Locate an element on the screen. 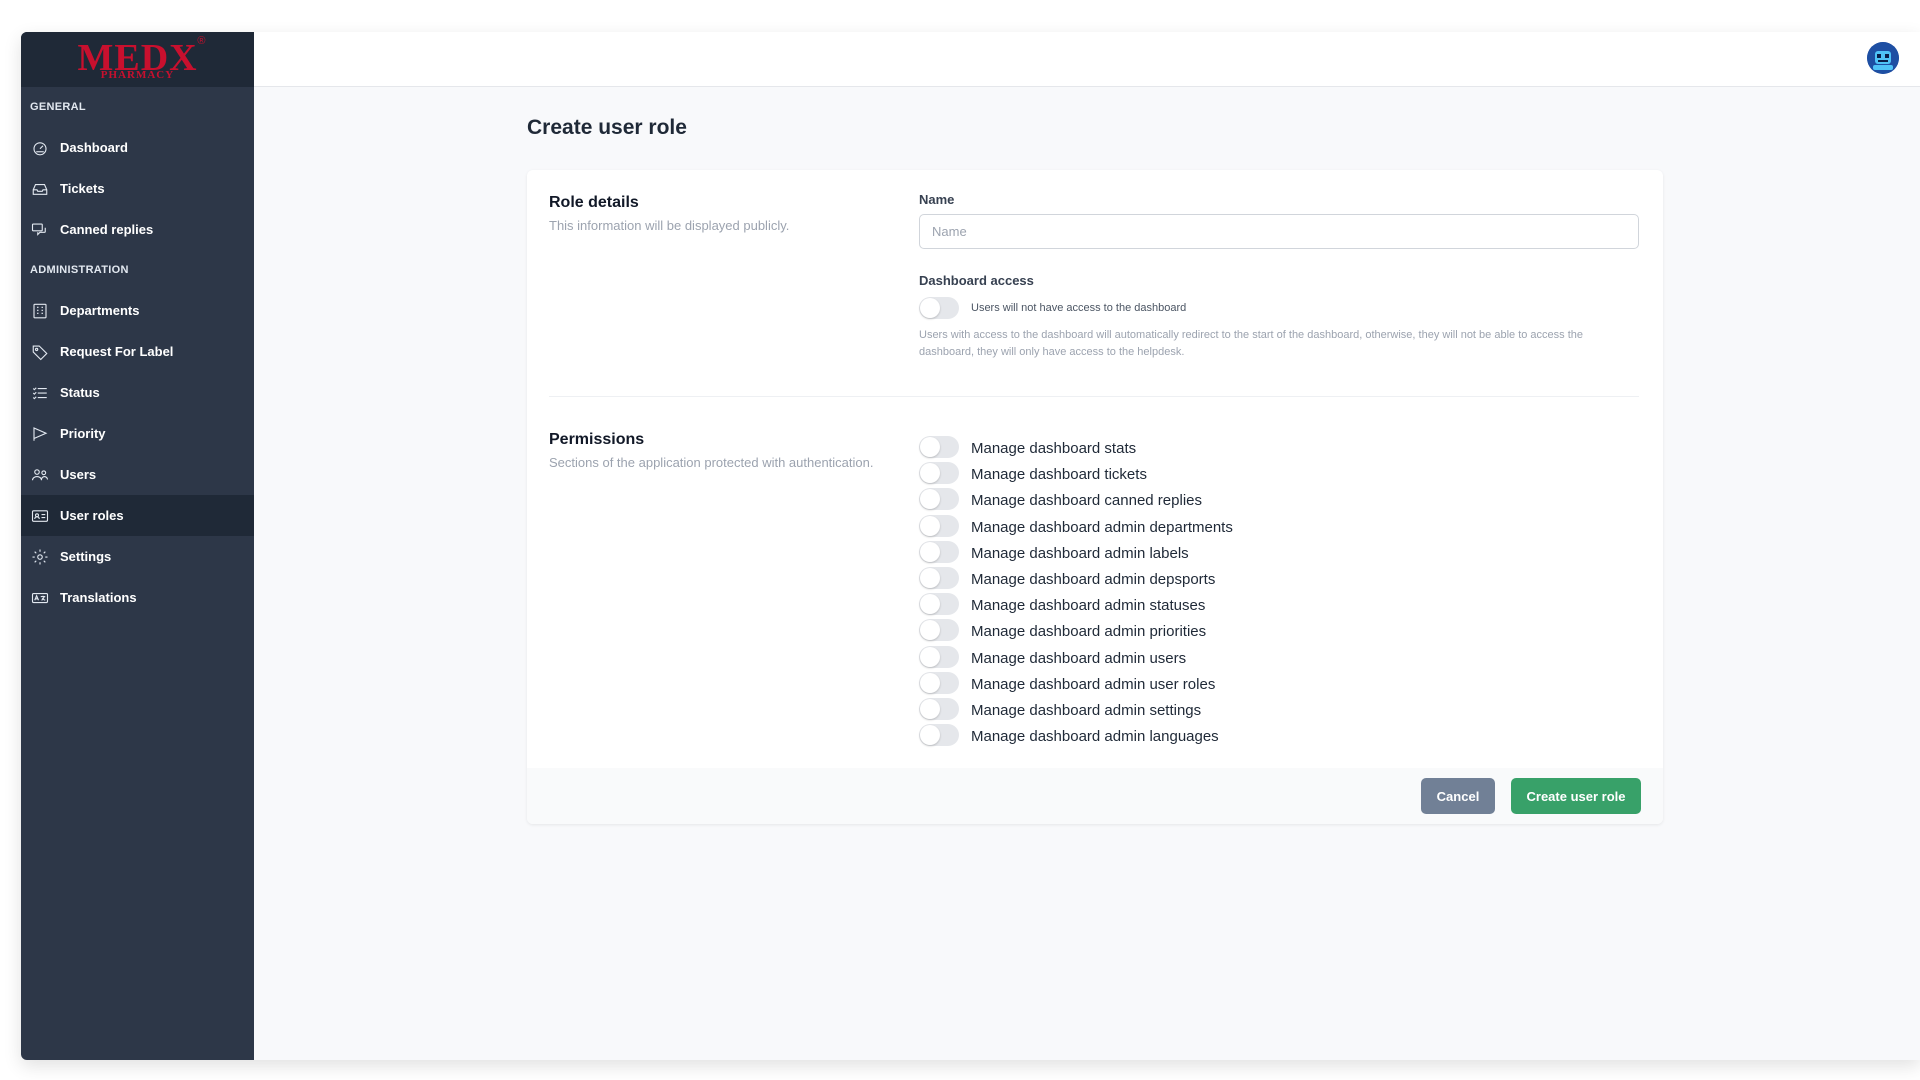  permission-toggle-manage-dashboard-canned-replies is located at coordinates (939, 499).